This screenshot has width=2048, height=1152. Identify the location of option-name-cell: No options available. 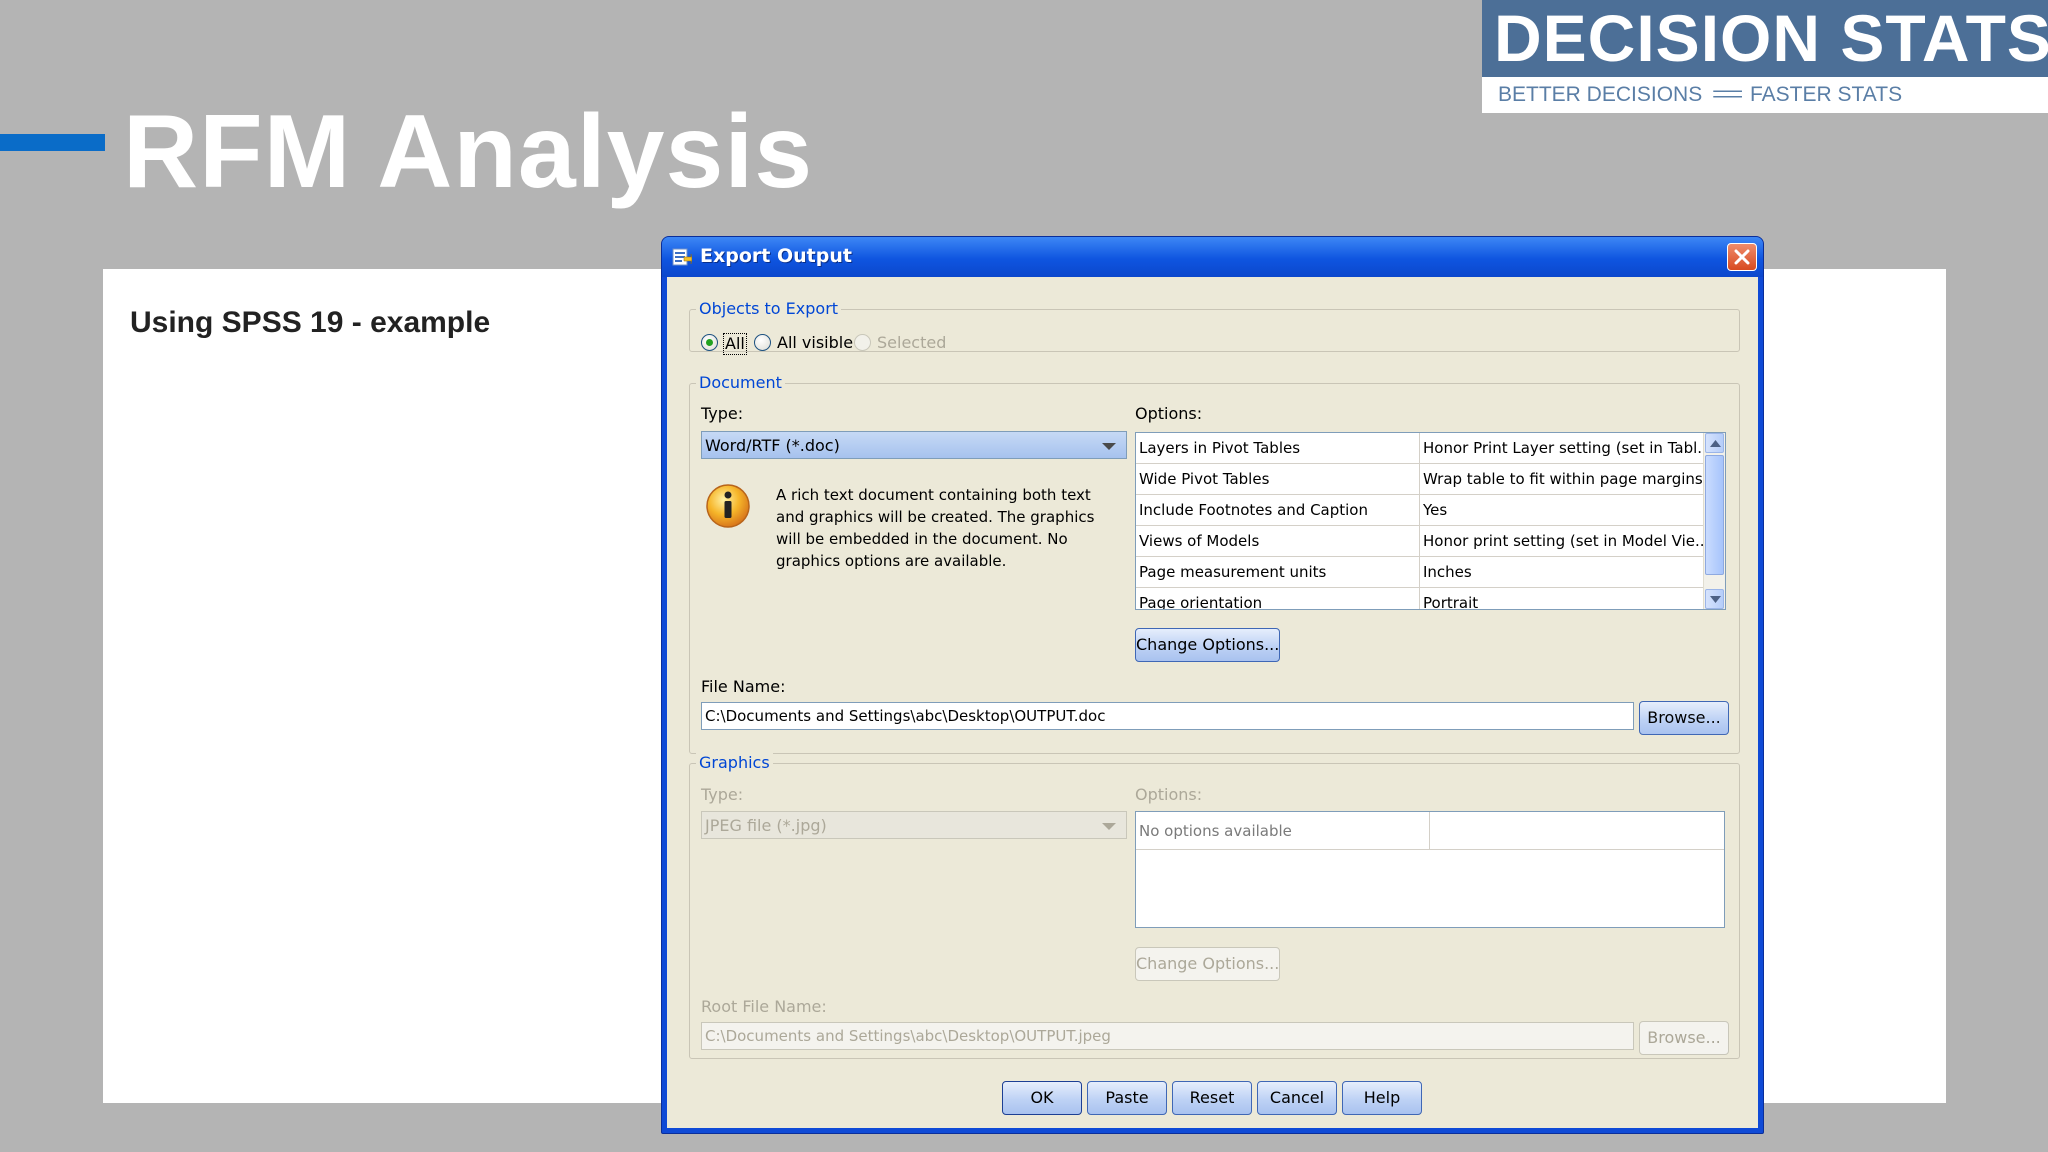
(1283, 831).